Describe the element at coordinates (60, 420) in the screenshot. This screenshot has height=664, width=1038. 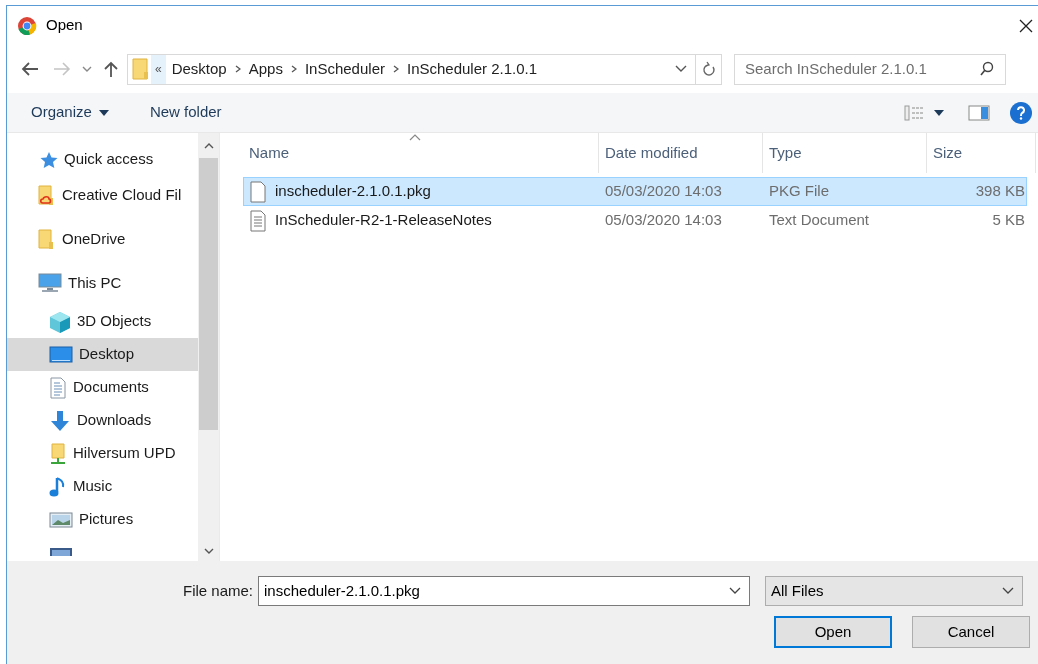
I see `download-icon` at that location.